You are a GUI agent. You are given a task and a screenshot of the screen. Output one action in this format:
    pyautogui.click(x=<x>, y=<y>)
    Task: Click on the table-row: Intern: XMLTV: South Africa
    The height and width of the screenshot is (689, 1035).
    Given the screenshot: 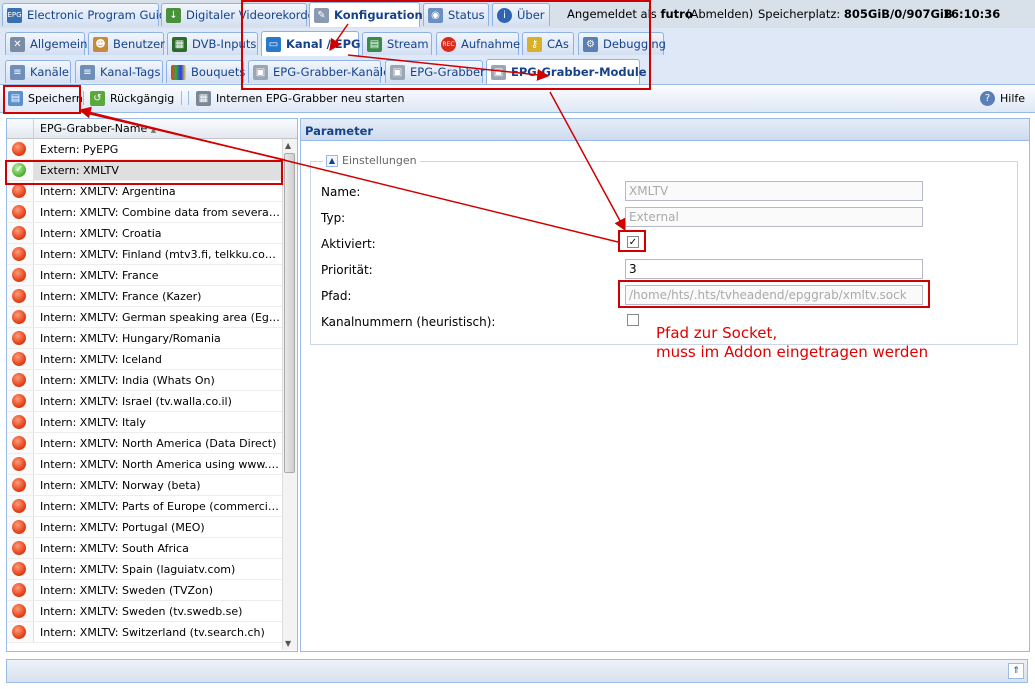 What is the action you would take?
    pyautogui.click(x=152, y=548)
    